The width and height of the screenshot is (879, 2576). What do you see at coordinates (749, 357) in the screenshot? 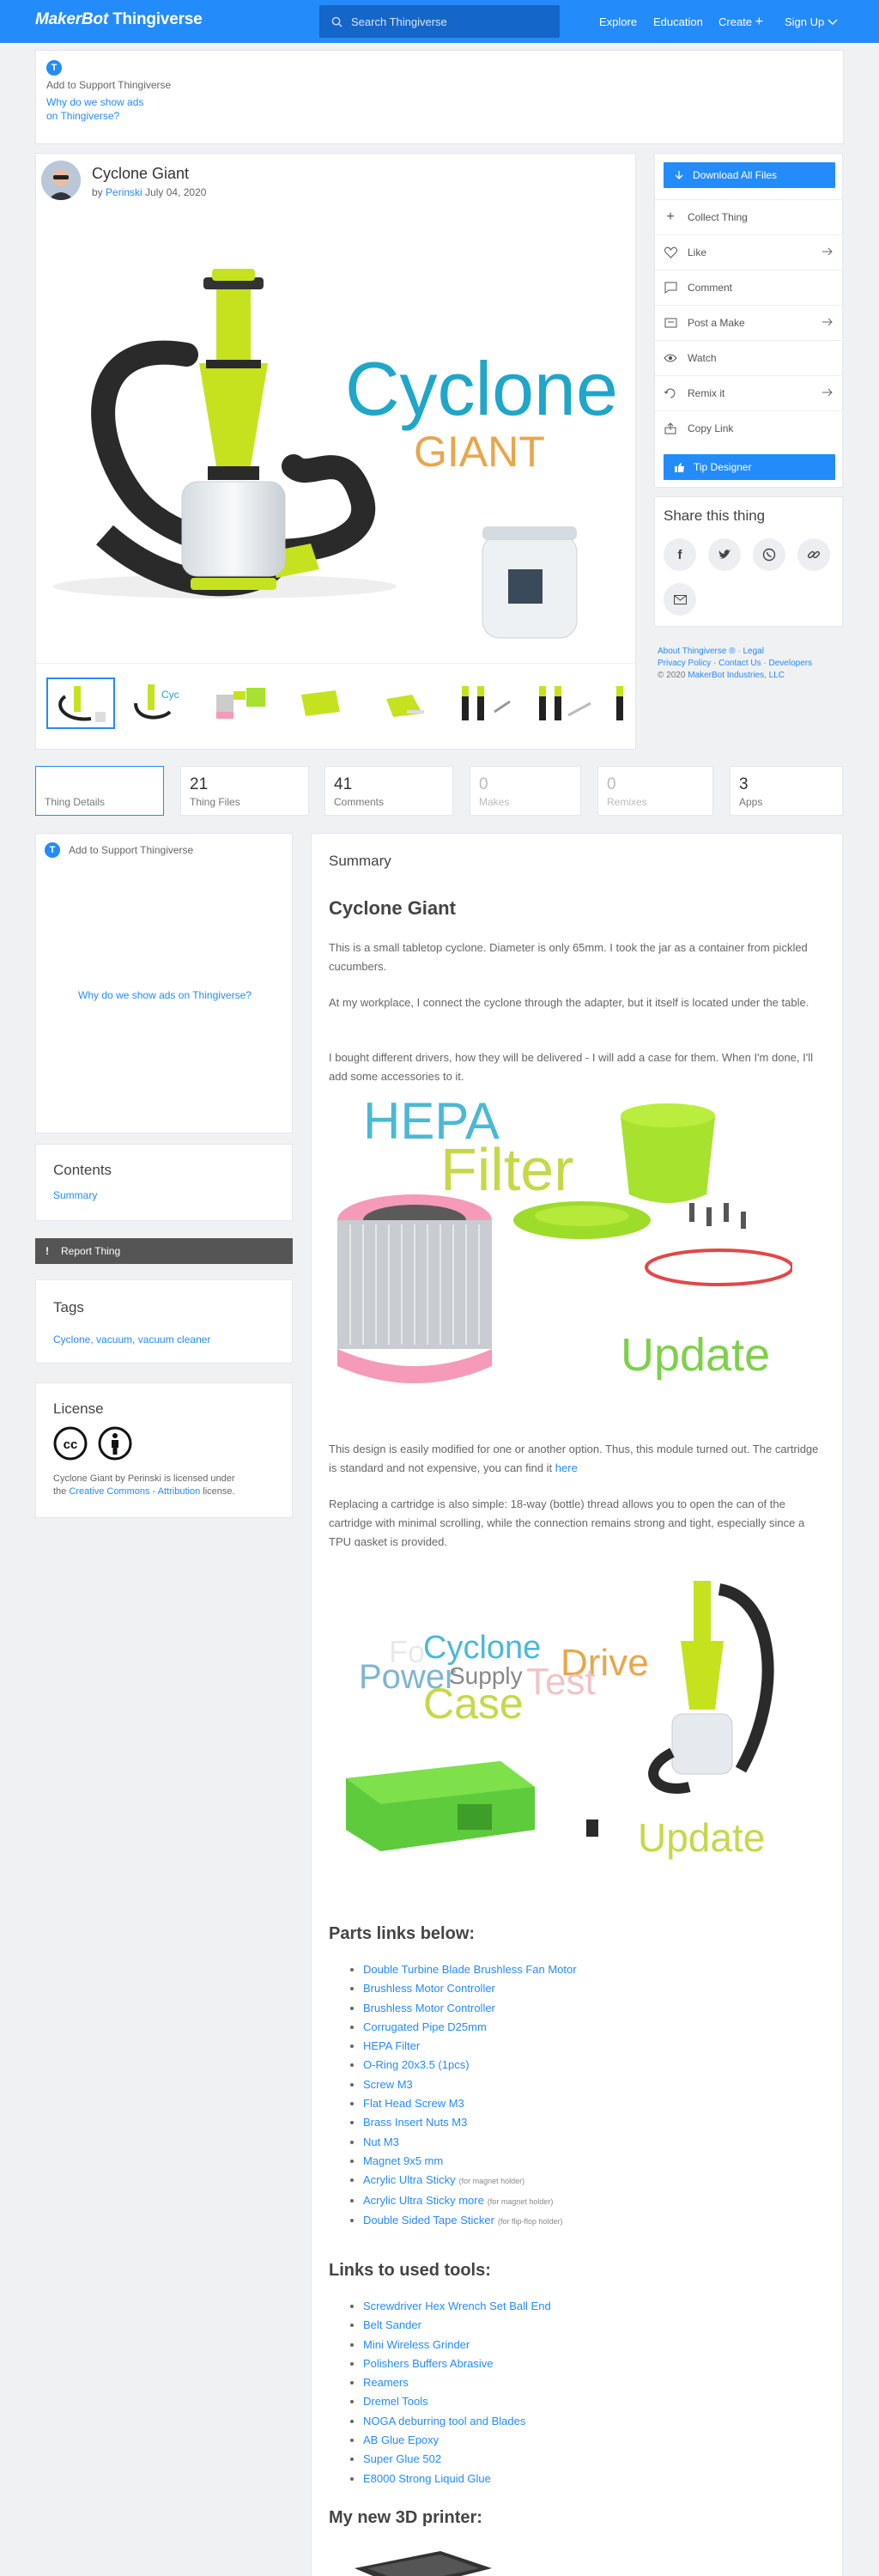
I see `watch-button: Watch` at bounding box center [749, 357].